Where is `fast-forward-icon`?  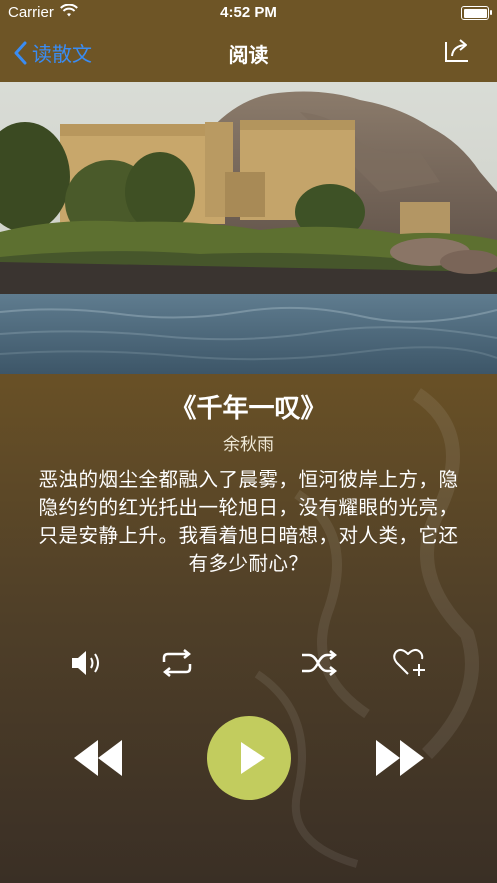 fast-forward-icon is located at coordinates (400, 758).